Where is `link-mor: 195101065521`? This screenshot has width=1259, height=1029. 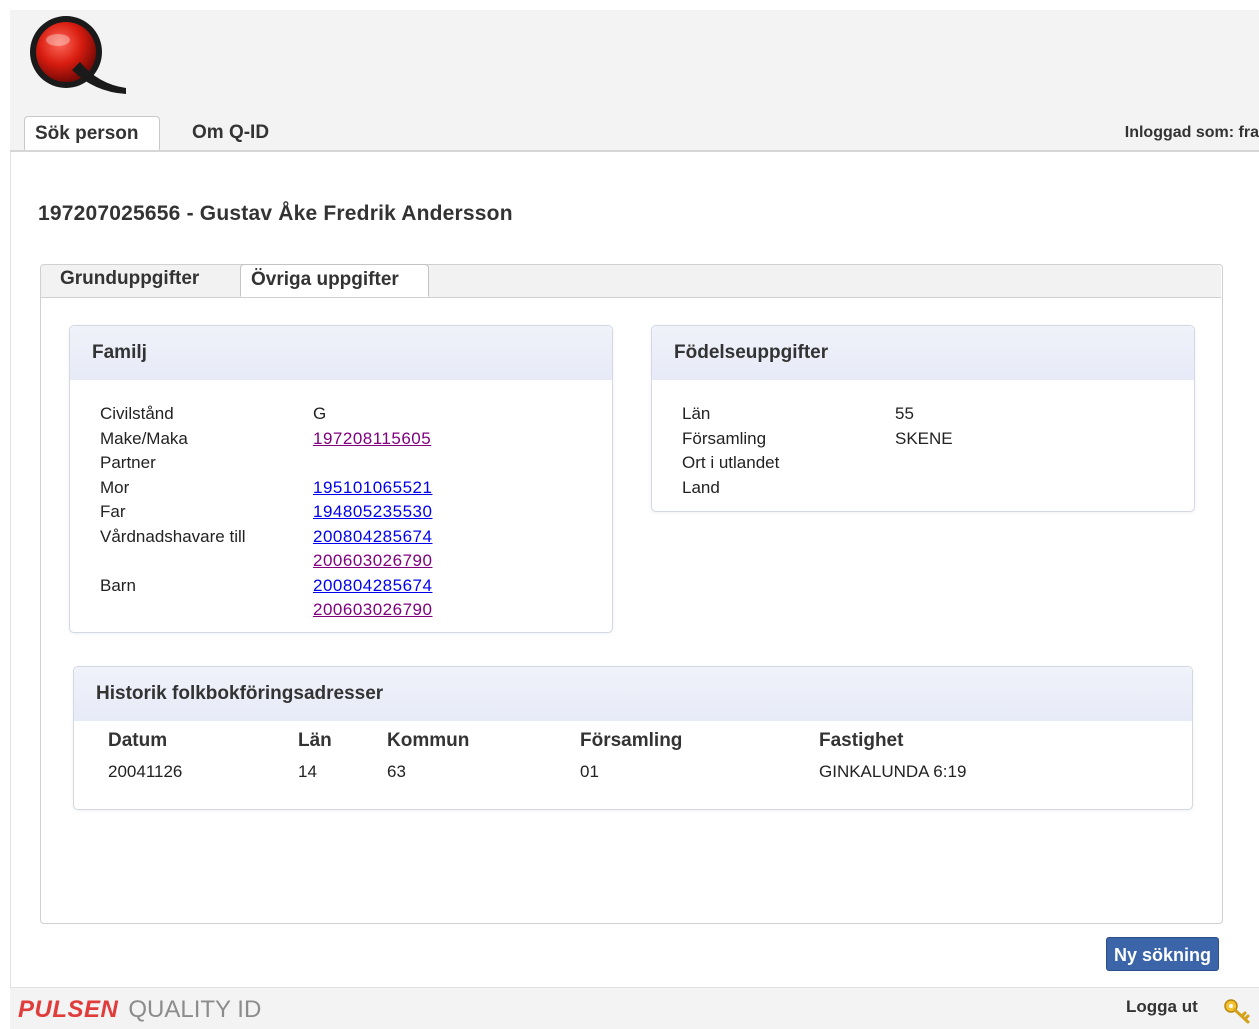
link-mor: 195101065521 is located at coordinates (372, 487).